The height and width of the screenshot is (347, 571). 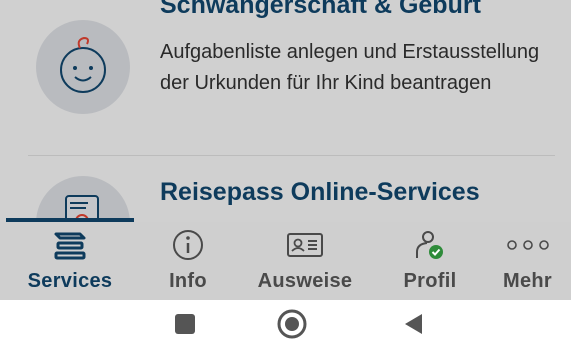 I want to click on back-triangle-icon, so click(x=413, y=324).